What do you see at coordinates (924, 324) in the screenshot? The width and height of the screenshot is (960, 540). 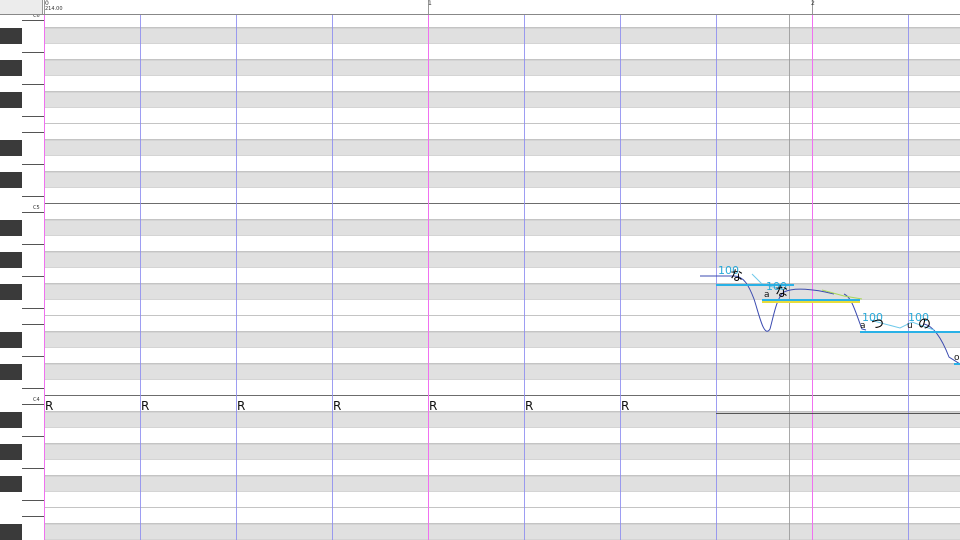 I see `note-lyric: の` at bounding box center [924, 324].